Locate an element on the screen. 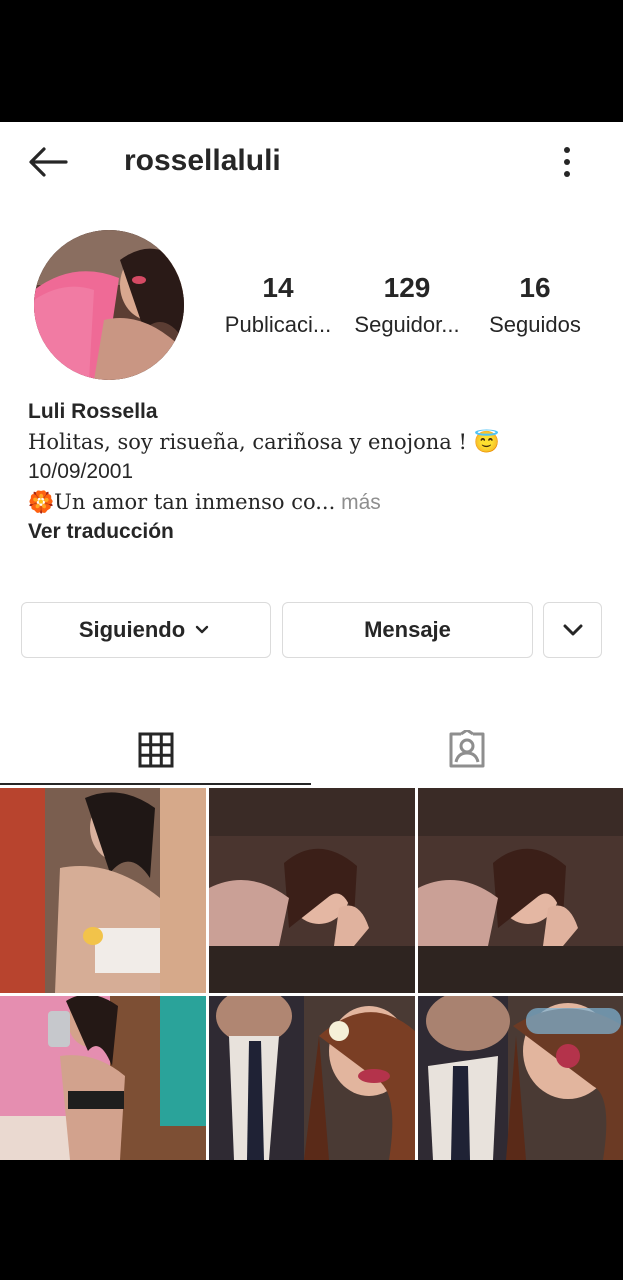 The image size is (623, 1280). tagged-user-icon is located at coordinates (467, 749).